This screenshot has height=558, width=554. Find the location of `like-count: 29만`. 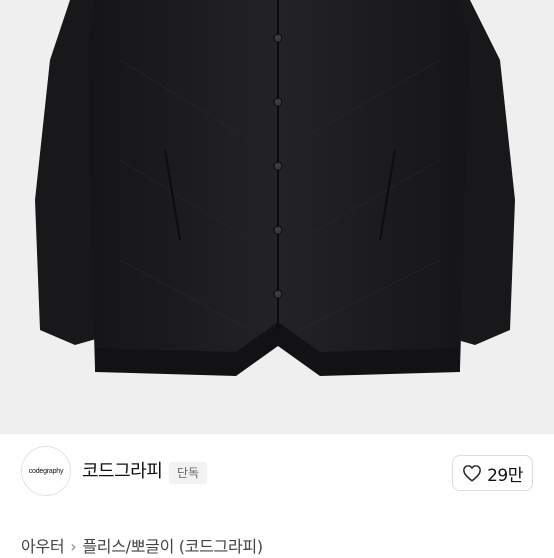

like-count: 29만 is located at coordinates (505, 475).